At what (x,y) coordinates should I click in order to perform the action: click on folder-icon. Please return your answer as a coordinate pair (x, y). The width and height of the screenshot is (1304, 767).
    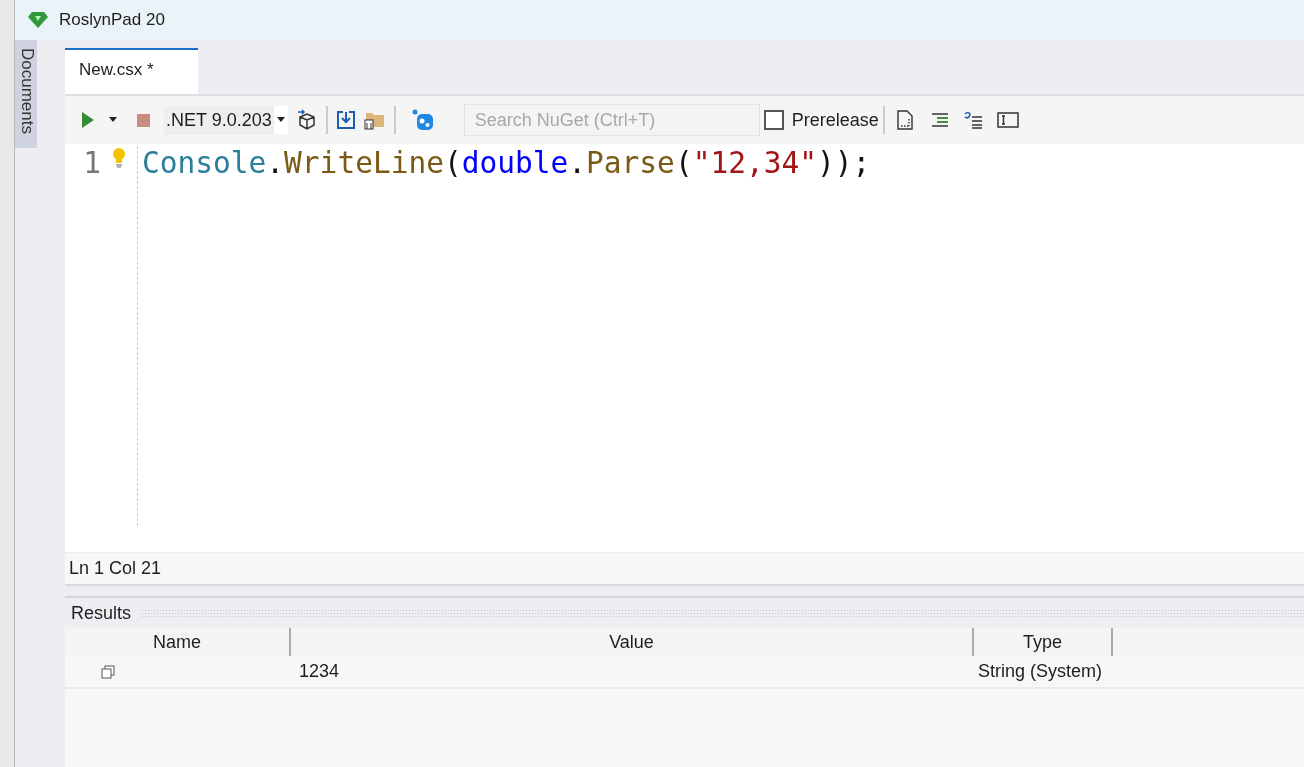
    Looking at the image, I should click on (374, 120).